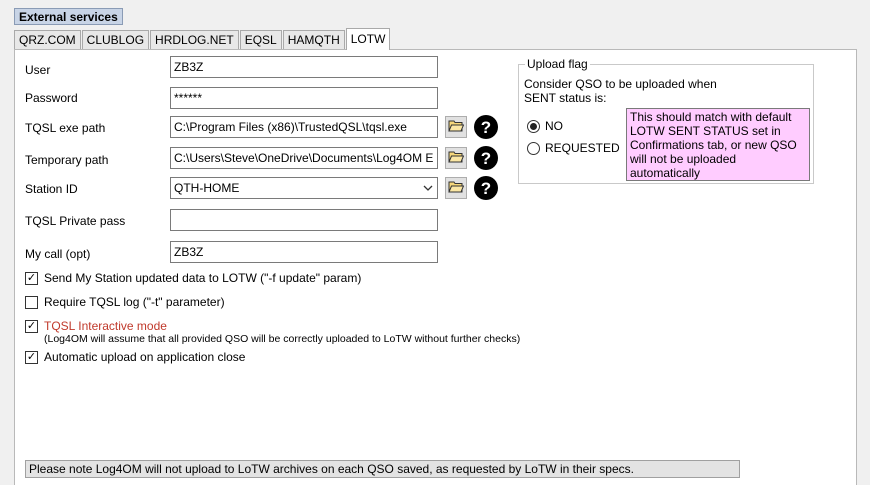 This screenshot has height=485, width=870. Describe the element at coordinates (554, 126) in the screenshot. I see `radio-no-label: NO` at that location.